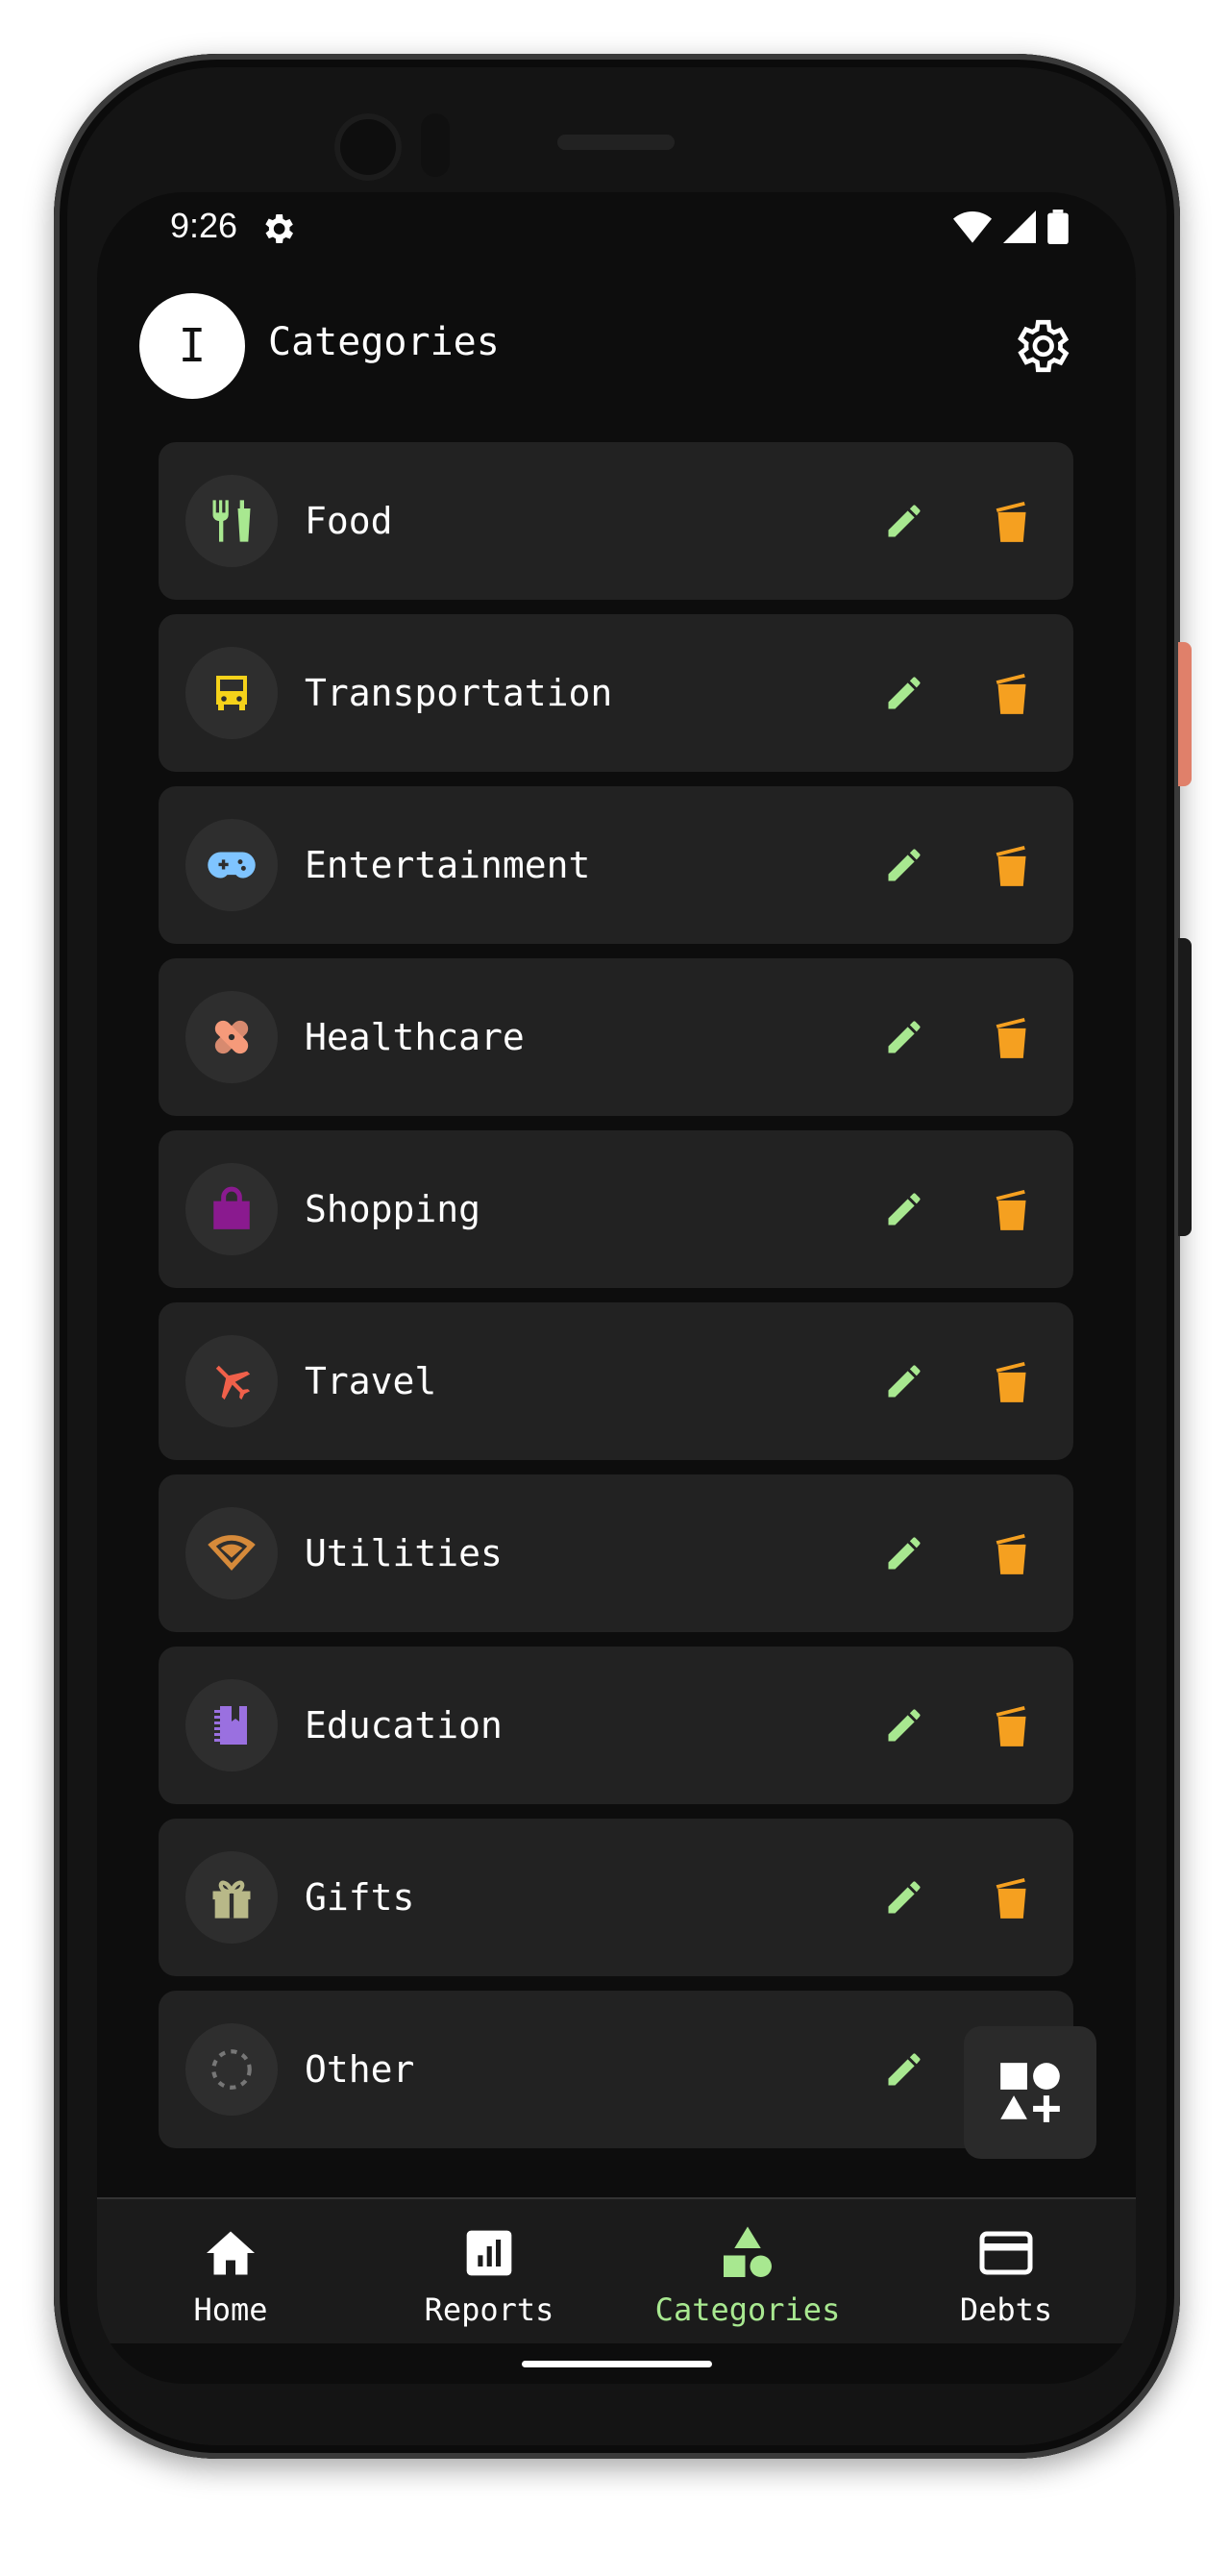 This screenshot has width=1230, height=2576. Describe the element at coordinates (616, 521) in the screenshot. I see `category-row-food: Food` at that location.